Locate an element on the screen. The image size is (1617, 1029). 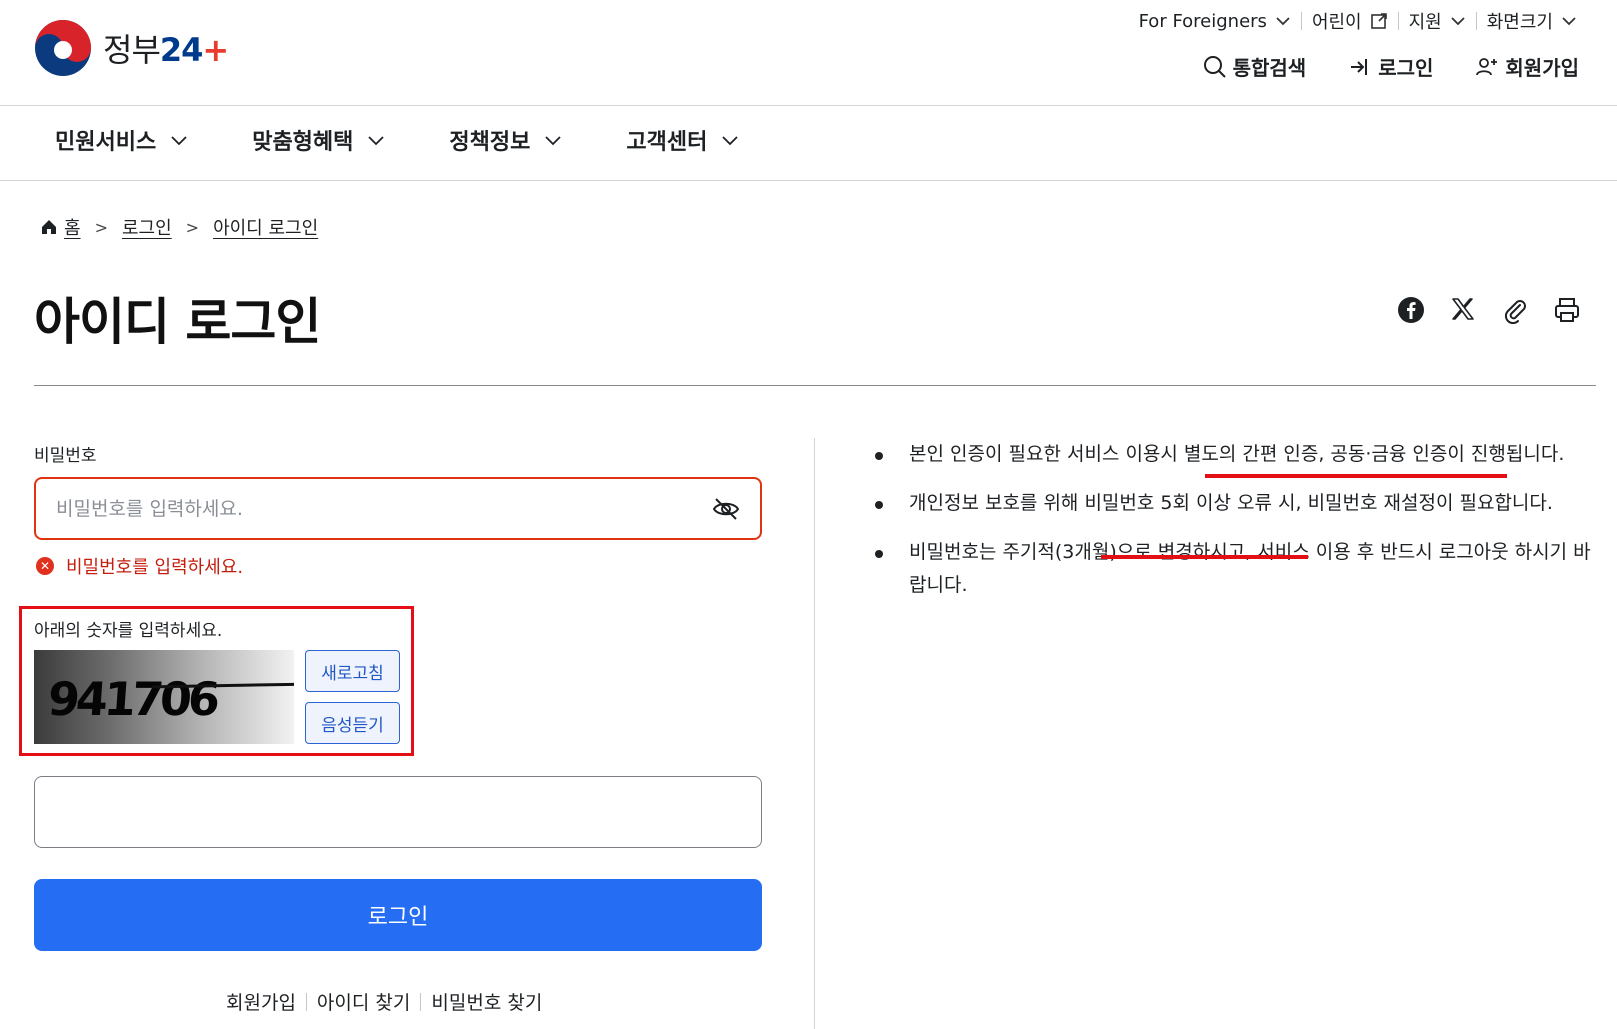
menu-customer-center: 고객센터 is located at coordinates (682, 140).